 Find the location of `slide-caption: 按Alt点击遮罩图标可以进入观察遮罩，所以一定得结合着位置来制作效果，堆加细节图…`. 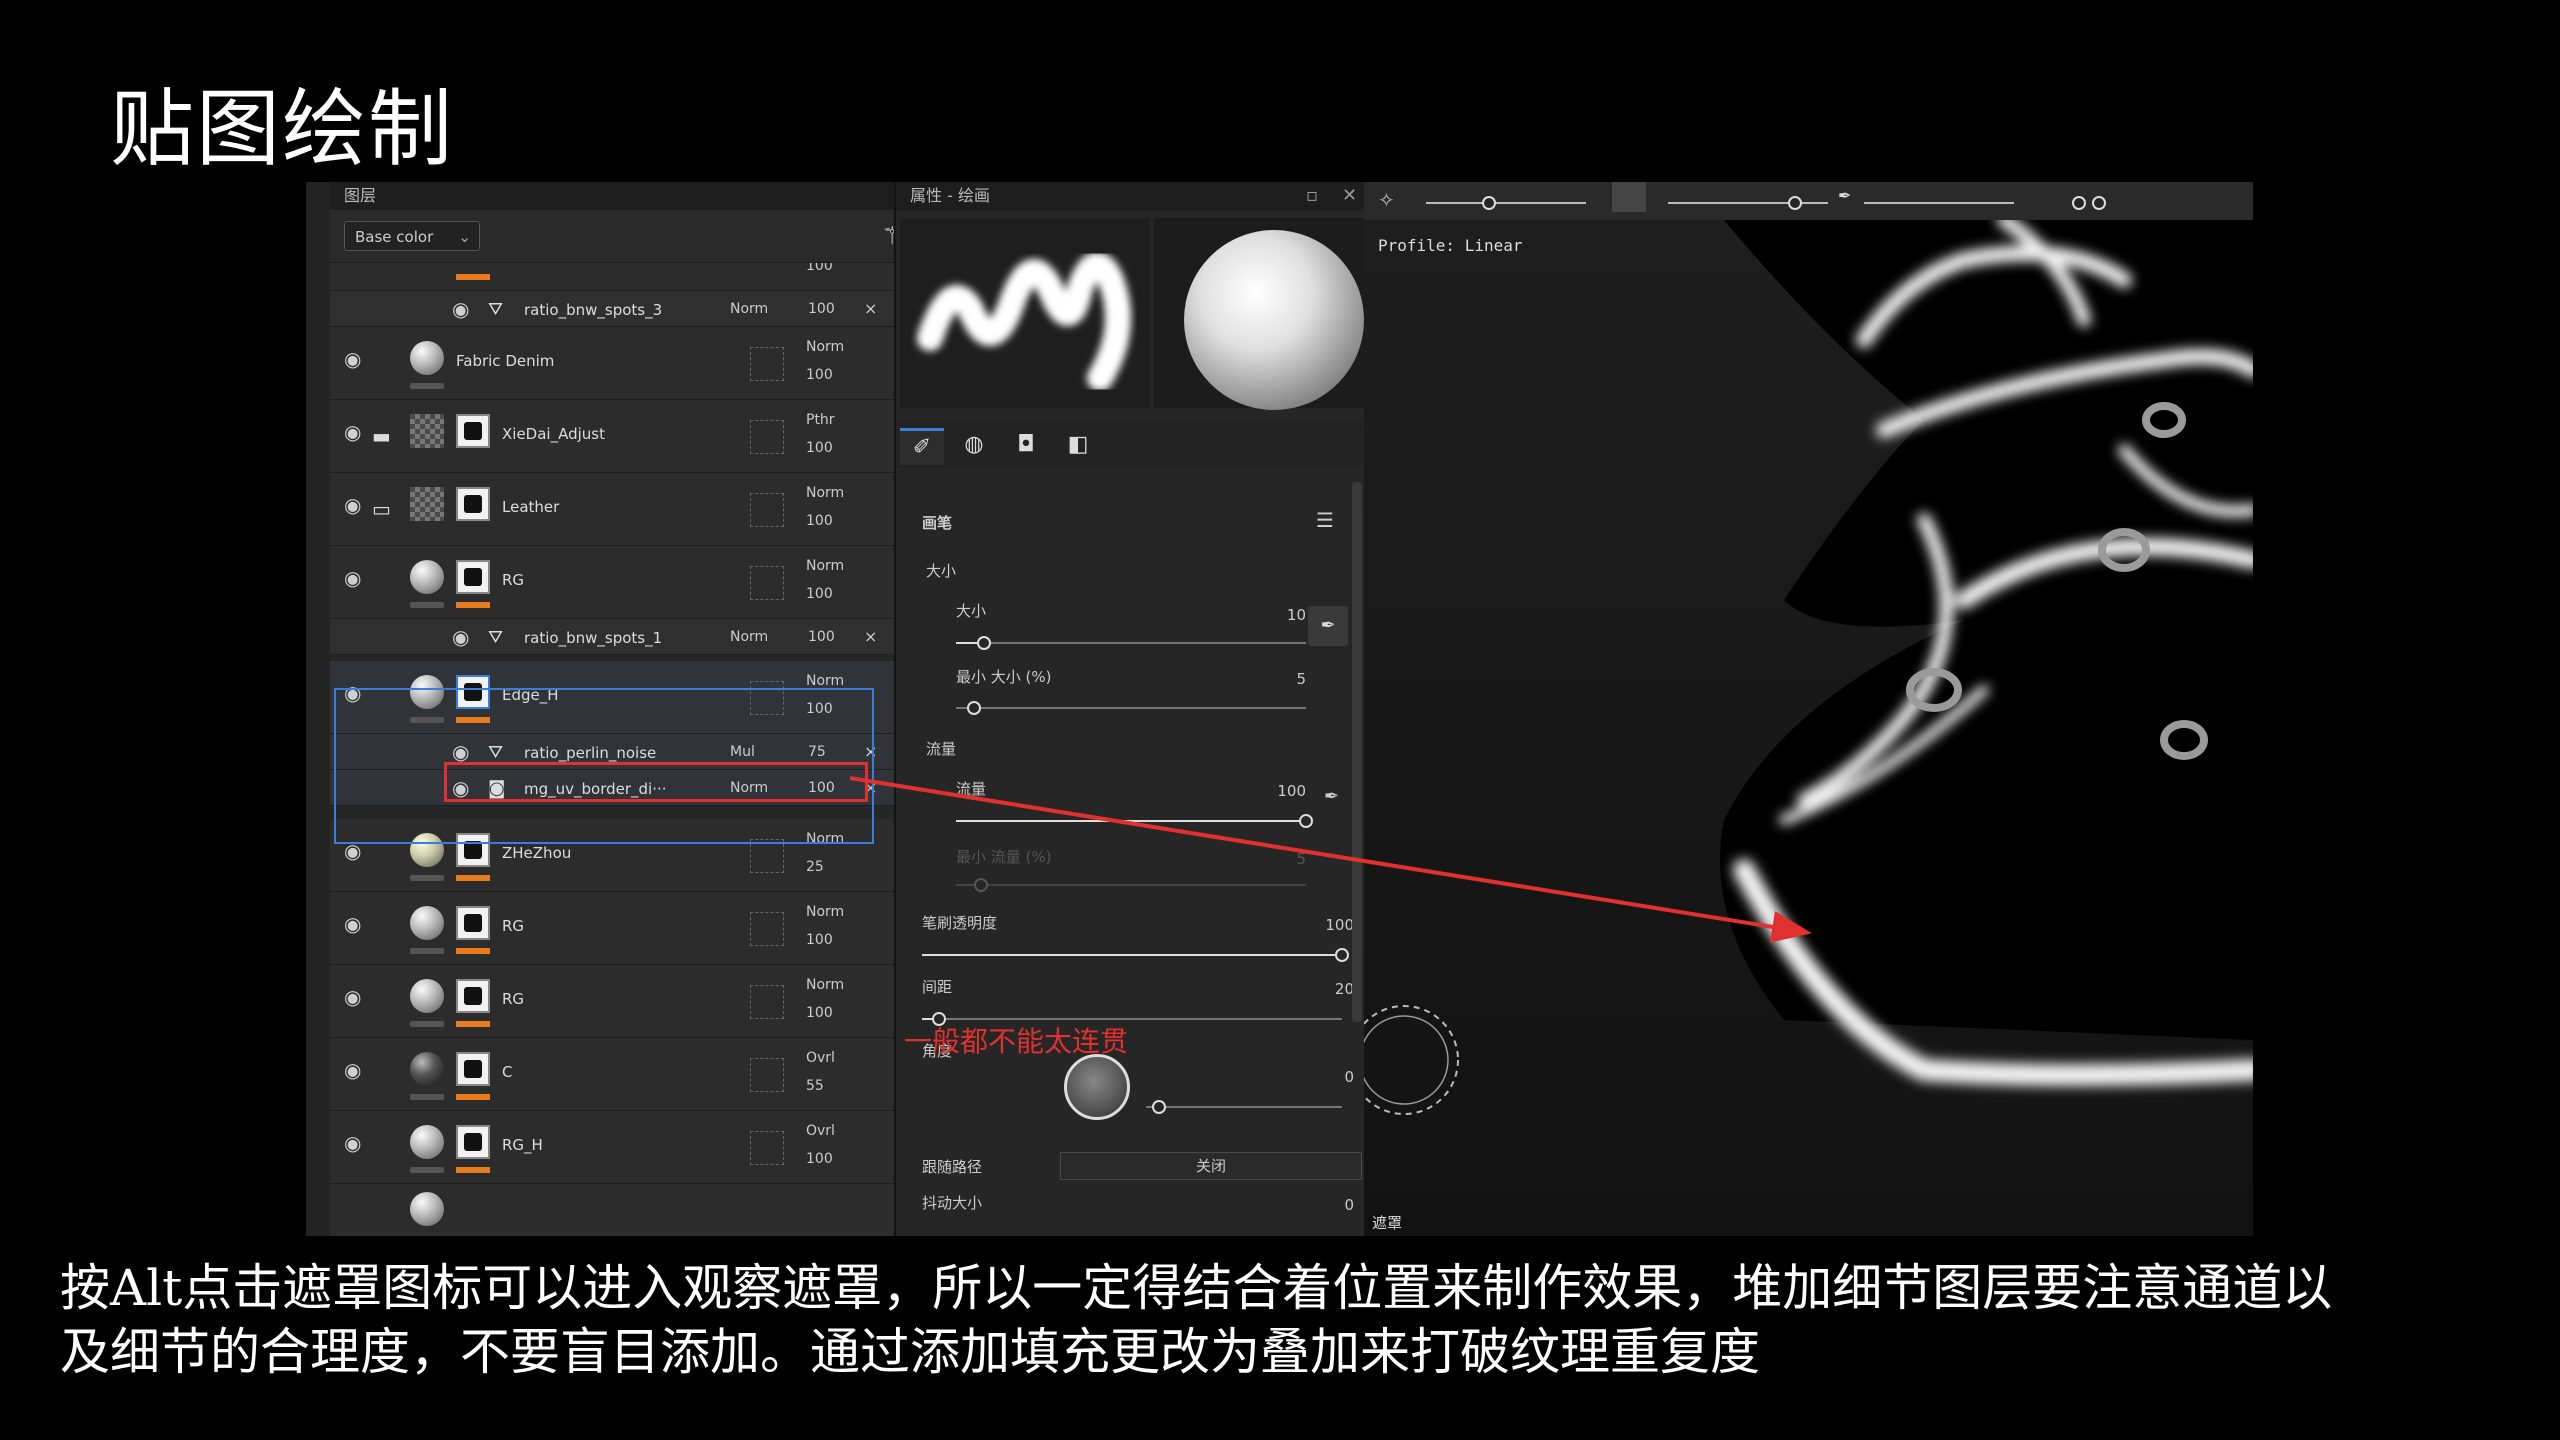

slide-caption: 按Alt点击遮罩图标可以进入观察遮罩，所以一定得结合着位置来制作效果，堆加细节图… is located at coordinates (1280, 1320).